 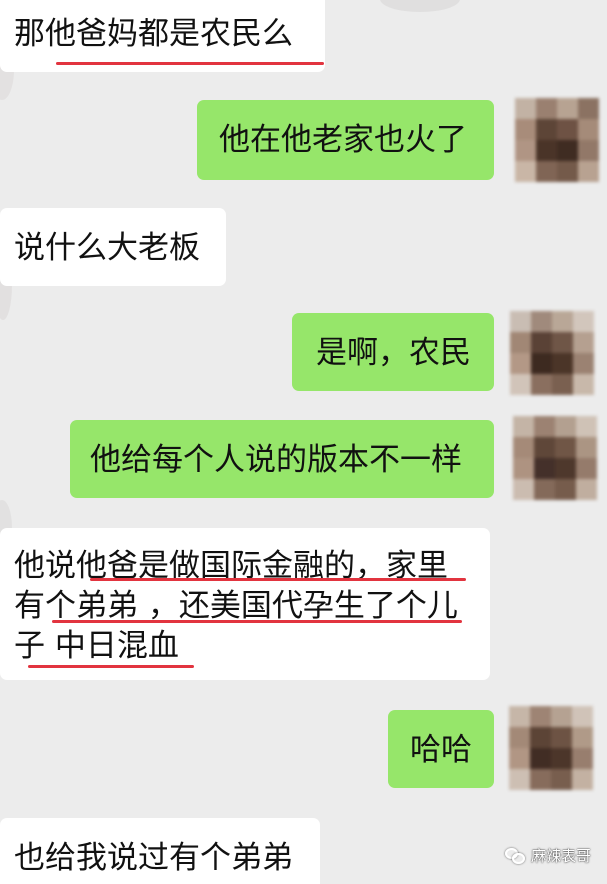 I want to click on message-bubble-incoming: 说什么大老板, so click(x=113, y=247).